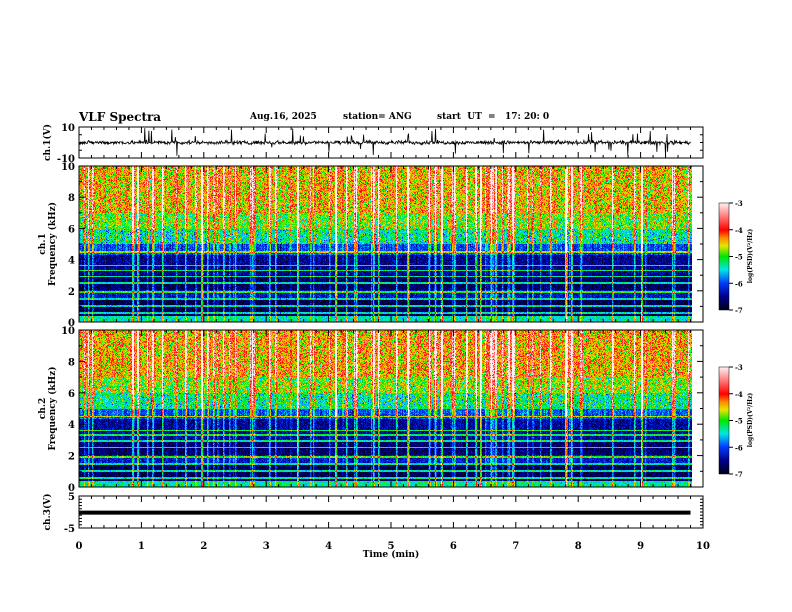  Describe the element at coordinates (79, 546) in the screenshot. I see `x-tick-label: 0` at that location.